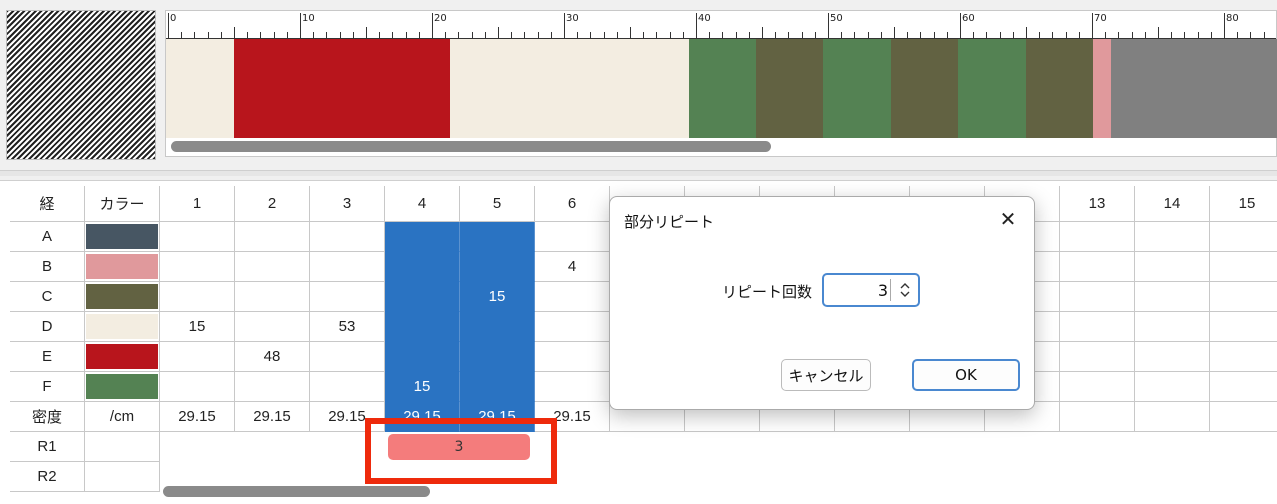 The height and width of the screenshot is (504, 1277). What do you see at coordinates (905, 290) in the screenshot?
I see `up-down-icon` at bounding box center [905, 290].